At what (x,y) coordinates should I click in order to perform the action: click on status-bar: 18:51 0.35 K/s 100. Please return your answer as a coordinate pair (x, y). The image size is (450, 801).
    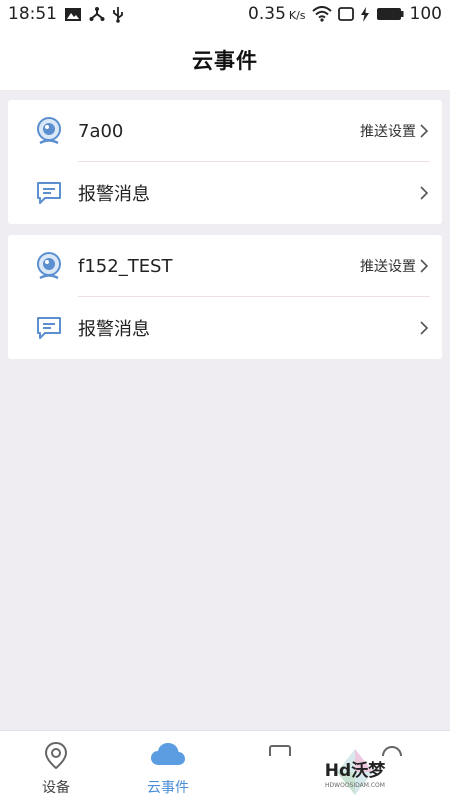
    Looking at the image, I should click on (225, 15).